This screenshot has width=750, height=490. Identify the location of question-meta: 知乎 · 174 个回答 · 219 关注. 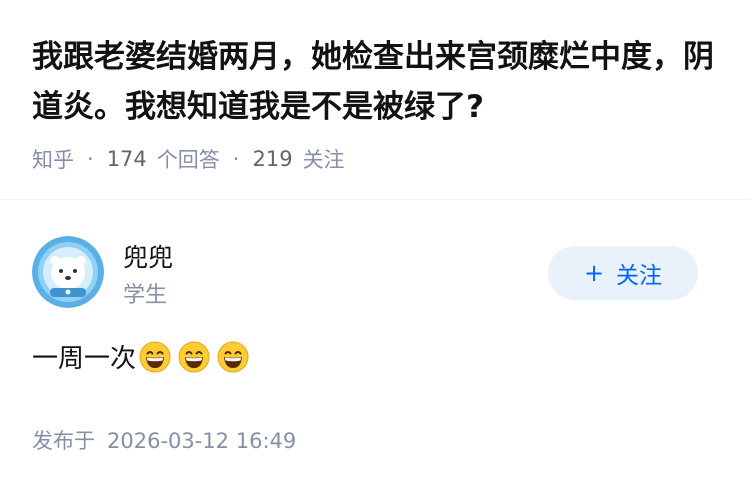
(188, 159).